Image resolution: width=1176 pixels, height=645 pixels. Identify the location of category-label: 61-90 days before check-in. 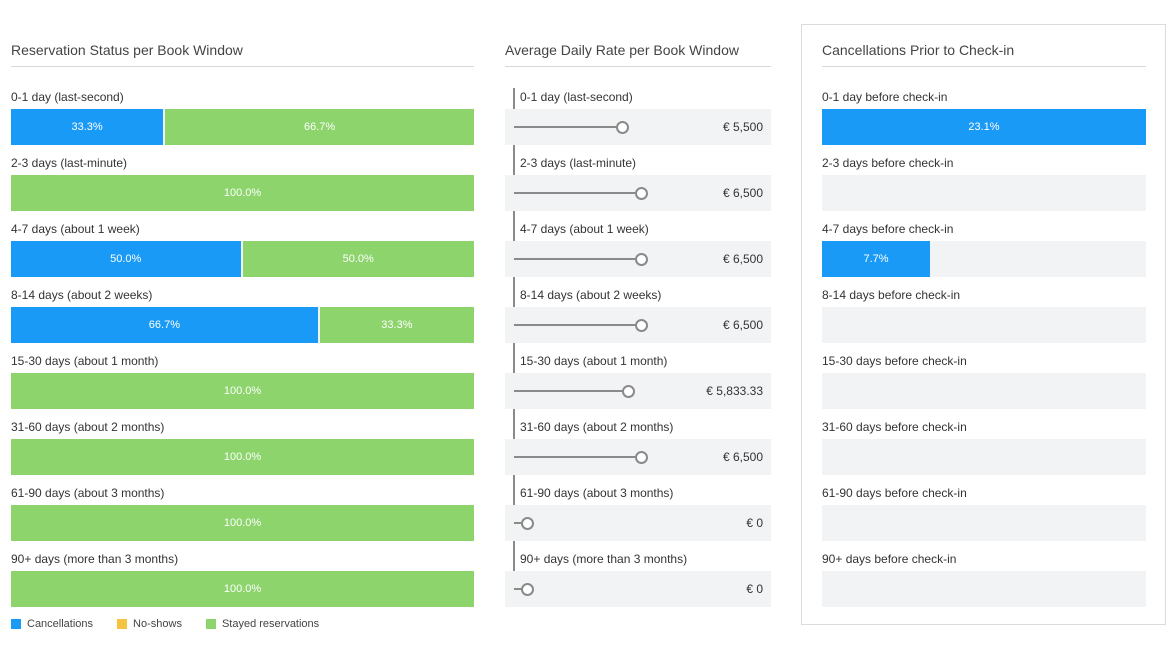
(894, 493).